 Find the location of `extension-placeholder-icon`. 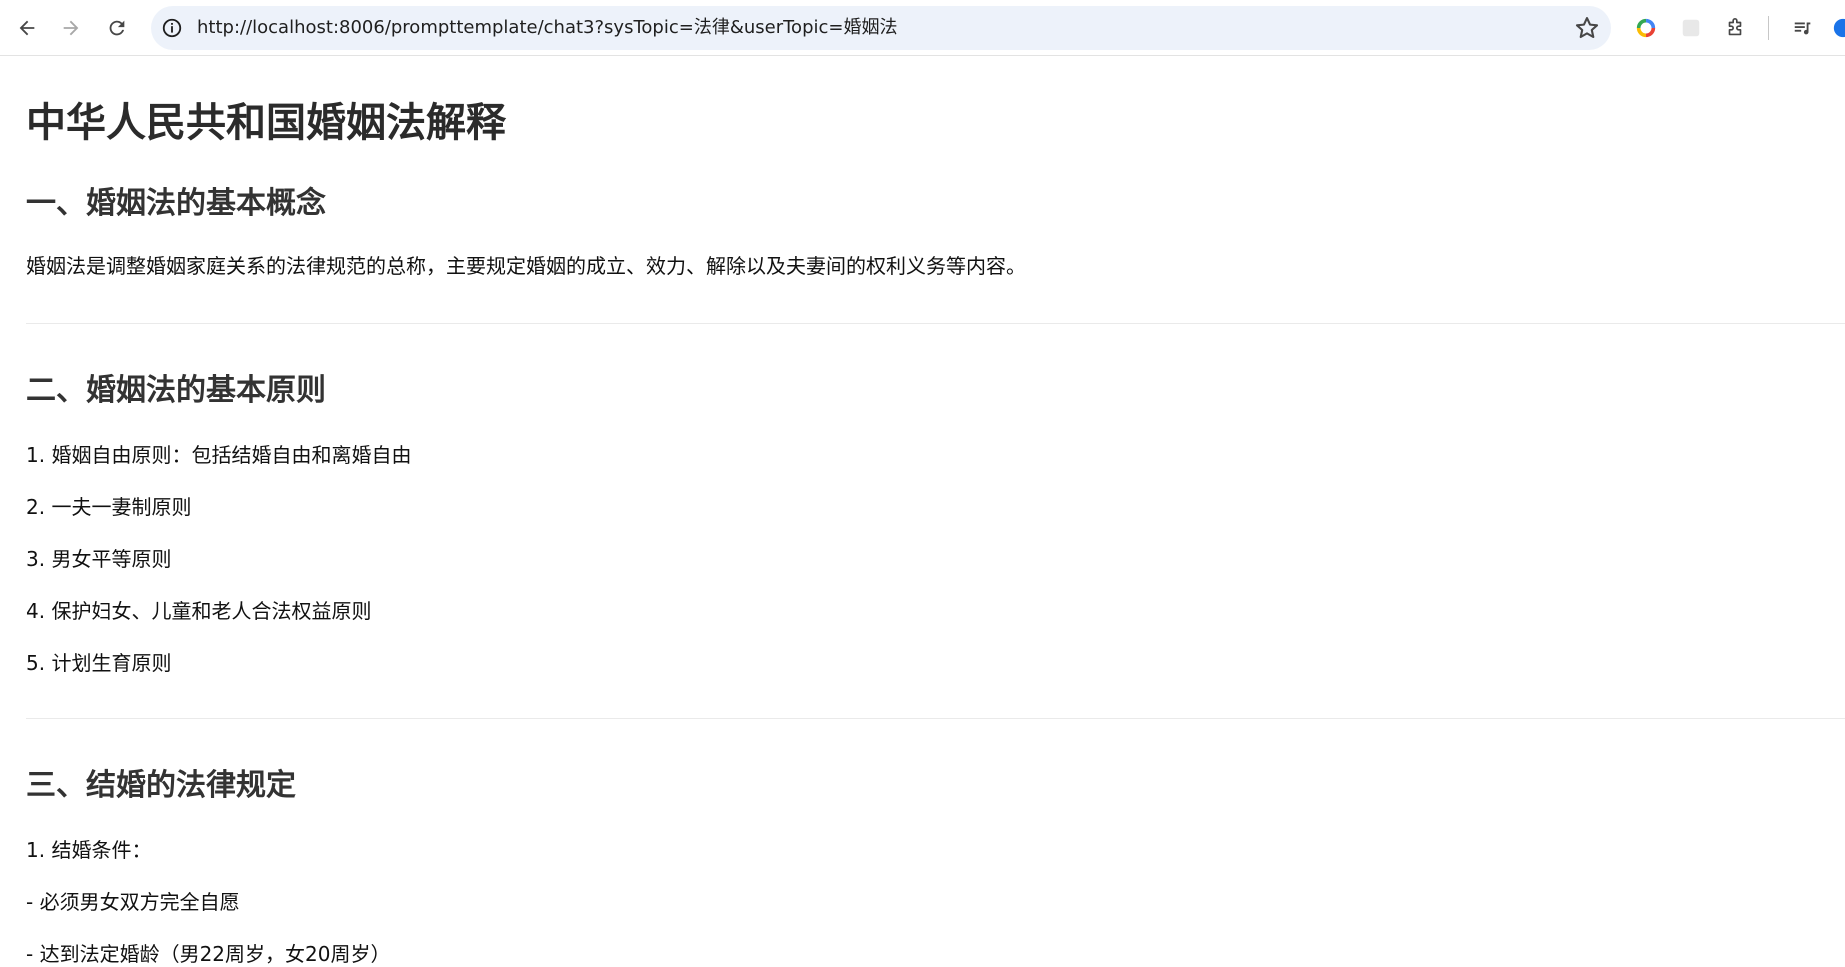

extension-placeholder-icon is located at coordinates (1691, 28).